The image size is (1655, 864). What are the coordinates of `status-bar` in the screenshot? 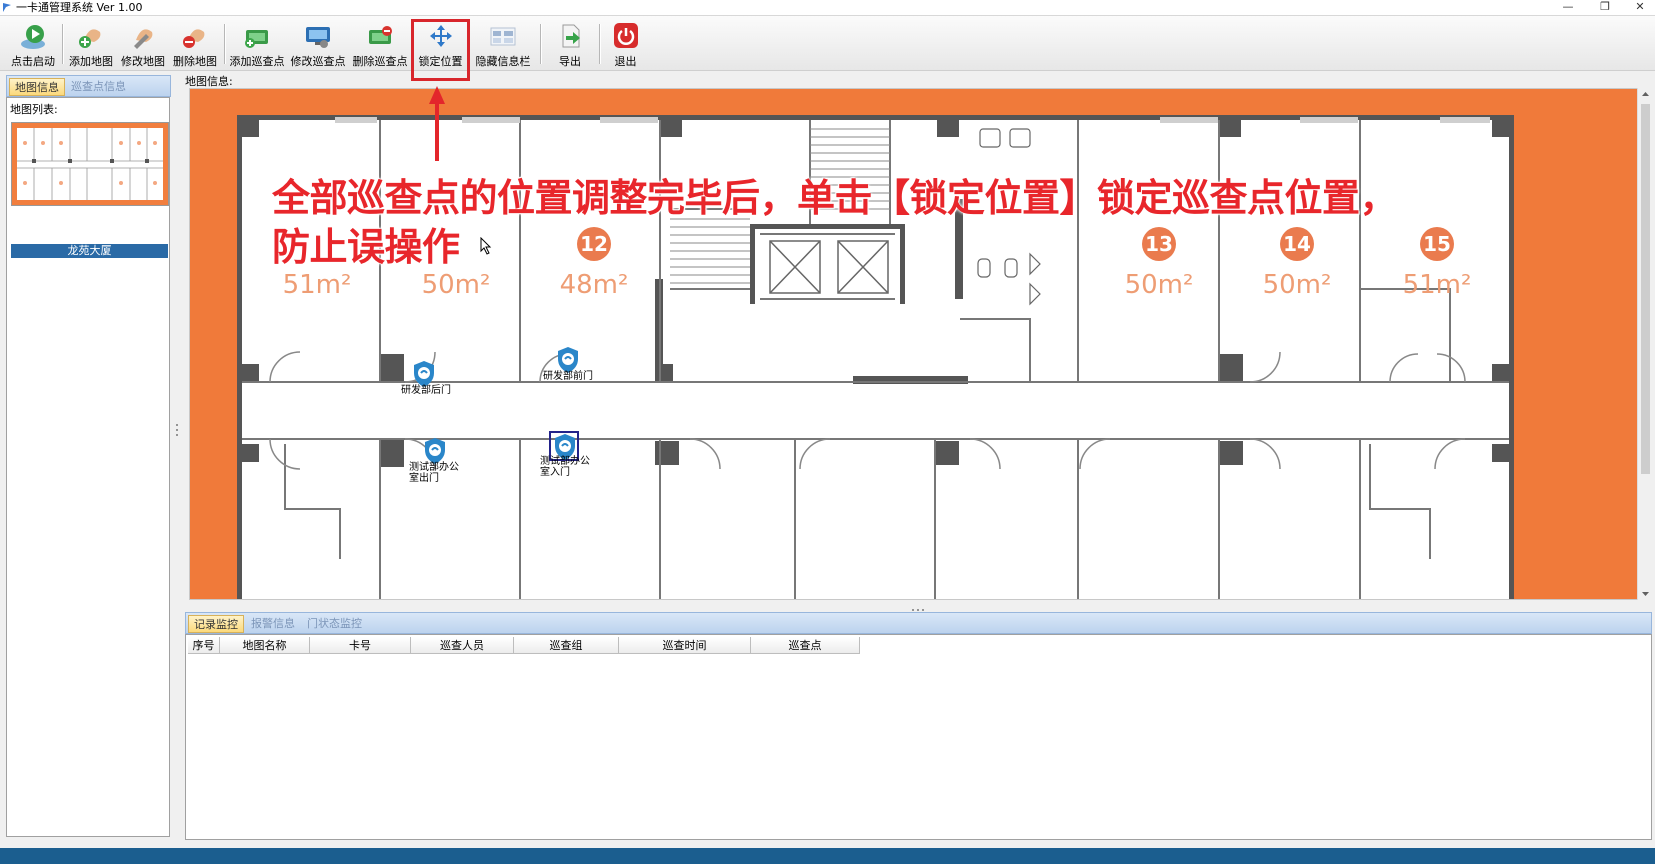 It's located at (827, 856).